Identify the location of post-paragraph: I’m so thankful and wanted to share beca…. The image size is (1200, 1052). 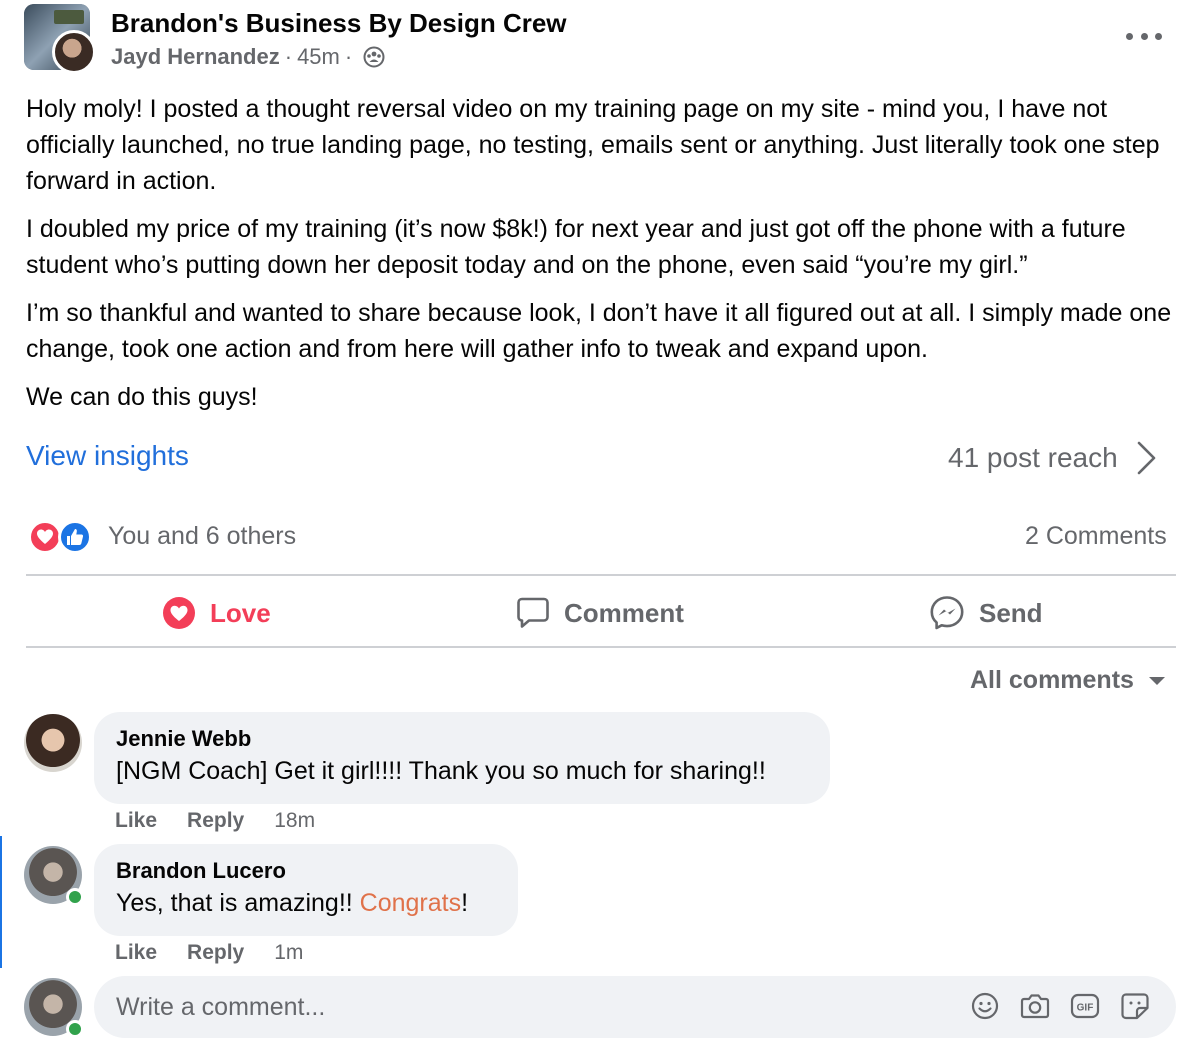
(599, 331).